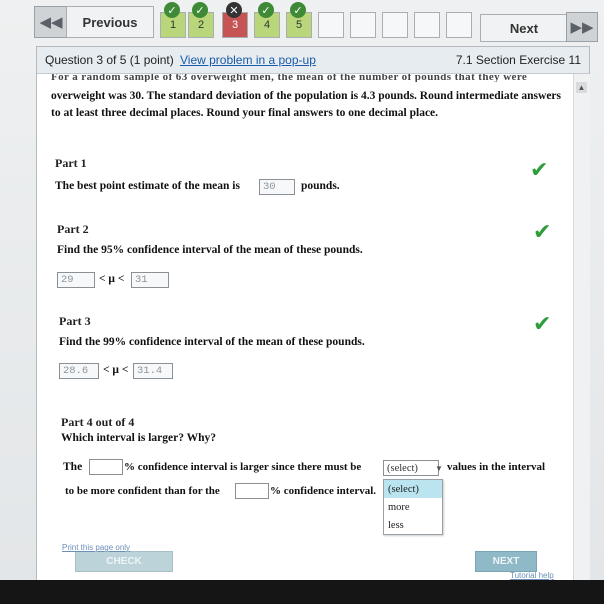 Image resolution: width=604 pixels, height=604 pixels. What do you see at coordinates (581, 87) in the screenshot?
I see `scroll-up-arrow-icon: ▲` at bounding box center [581, 87].